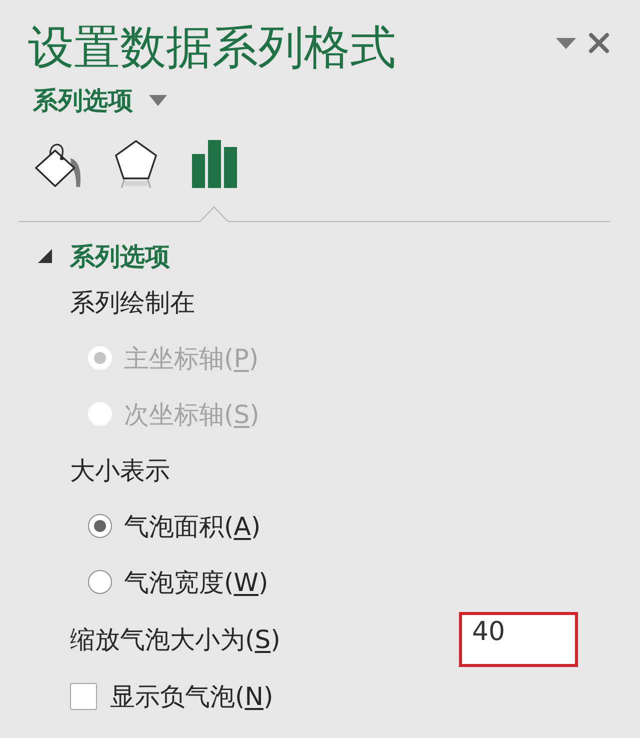 The height and width of the screenshot is (738, 640). I want to click on size-field: 40, so click(518, 639).